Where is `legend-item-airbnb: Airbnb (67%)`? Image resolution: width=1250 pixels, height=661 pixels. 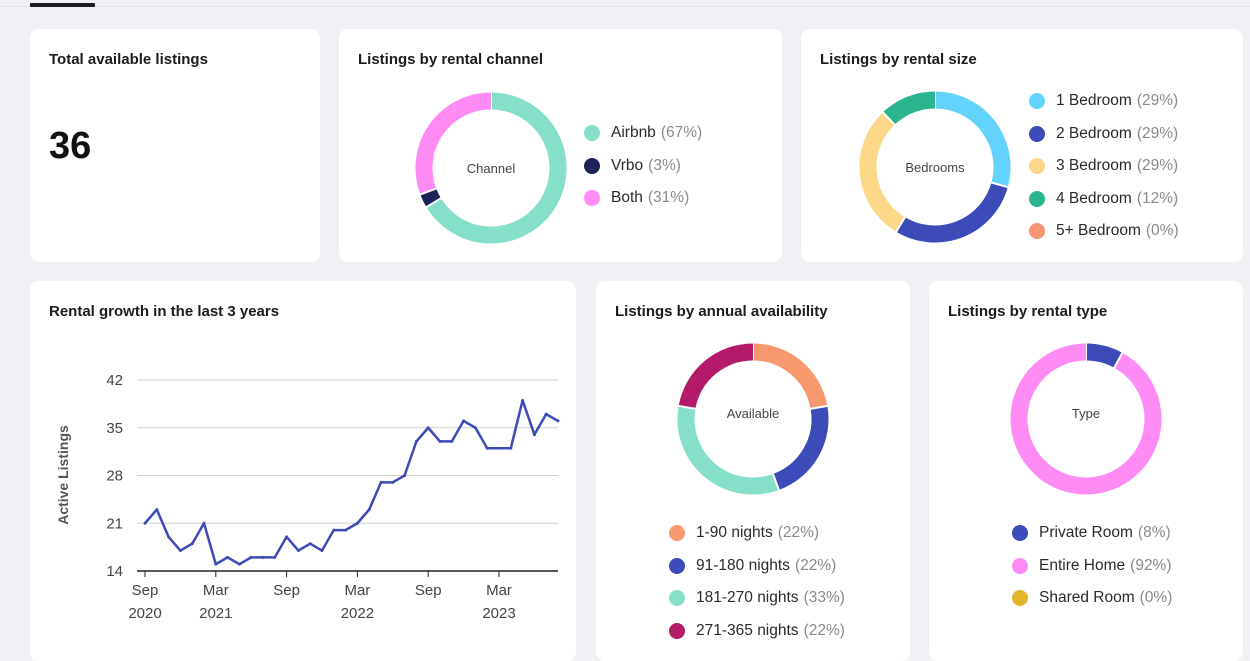
legend-item-airbnb: Airbnb (67%) is located at coordinates (643, 133).